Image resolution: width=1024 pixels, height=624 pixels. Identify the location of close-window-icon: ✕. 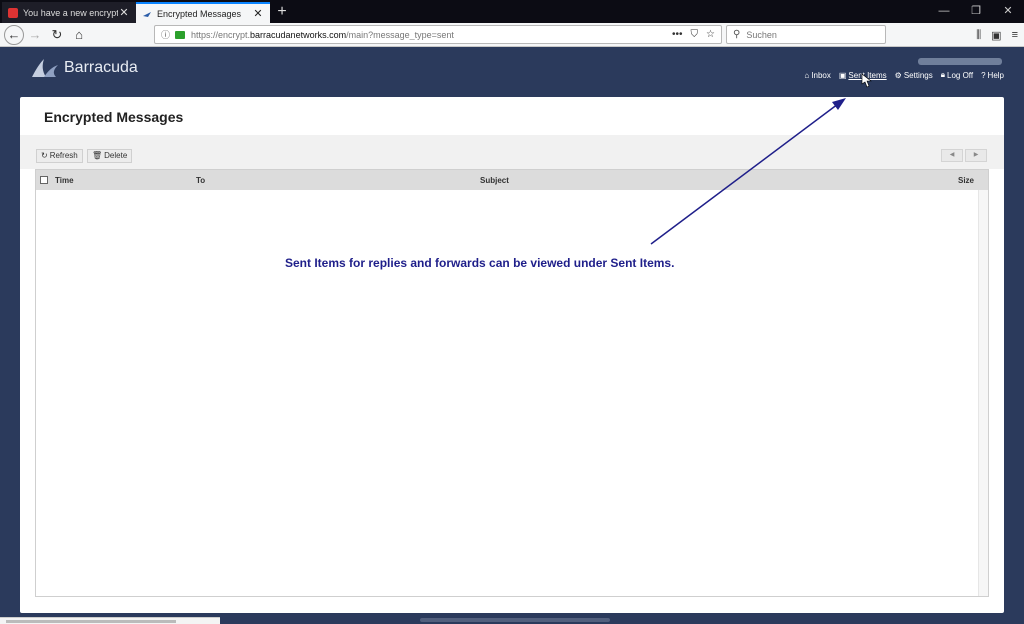
(1008, 11).